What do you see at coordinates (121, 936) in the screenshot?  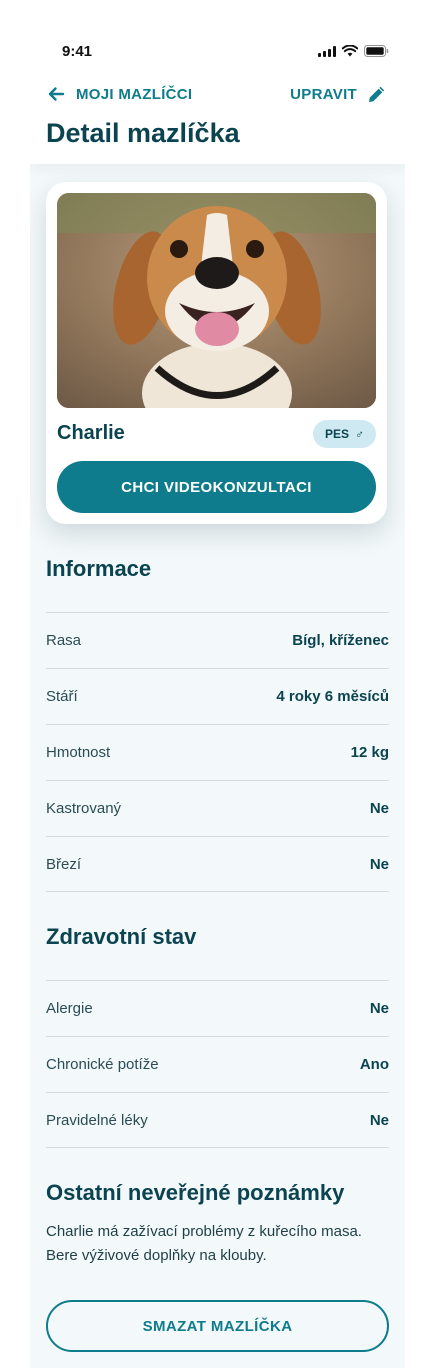 I see `health-section-title: Zdravotní stav` at bounding box center [121, 936].